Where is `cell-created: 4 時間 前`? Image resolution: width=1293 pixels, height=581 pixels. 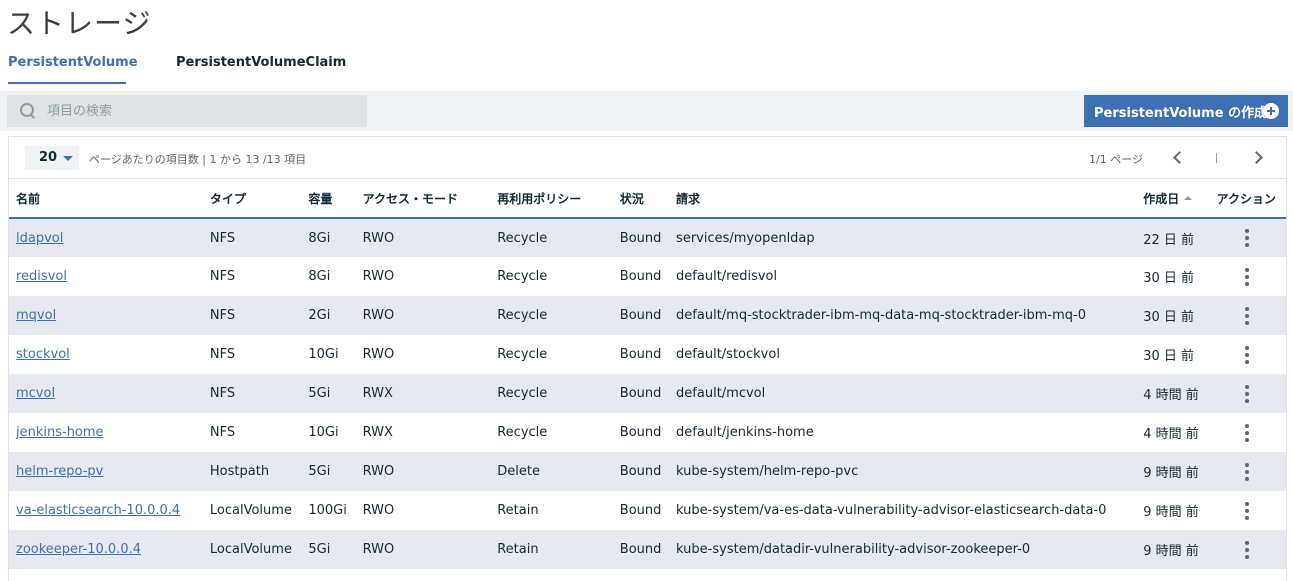
cell-created: 4 時間 前 is located at coordinates (1173, 393).